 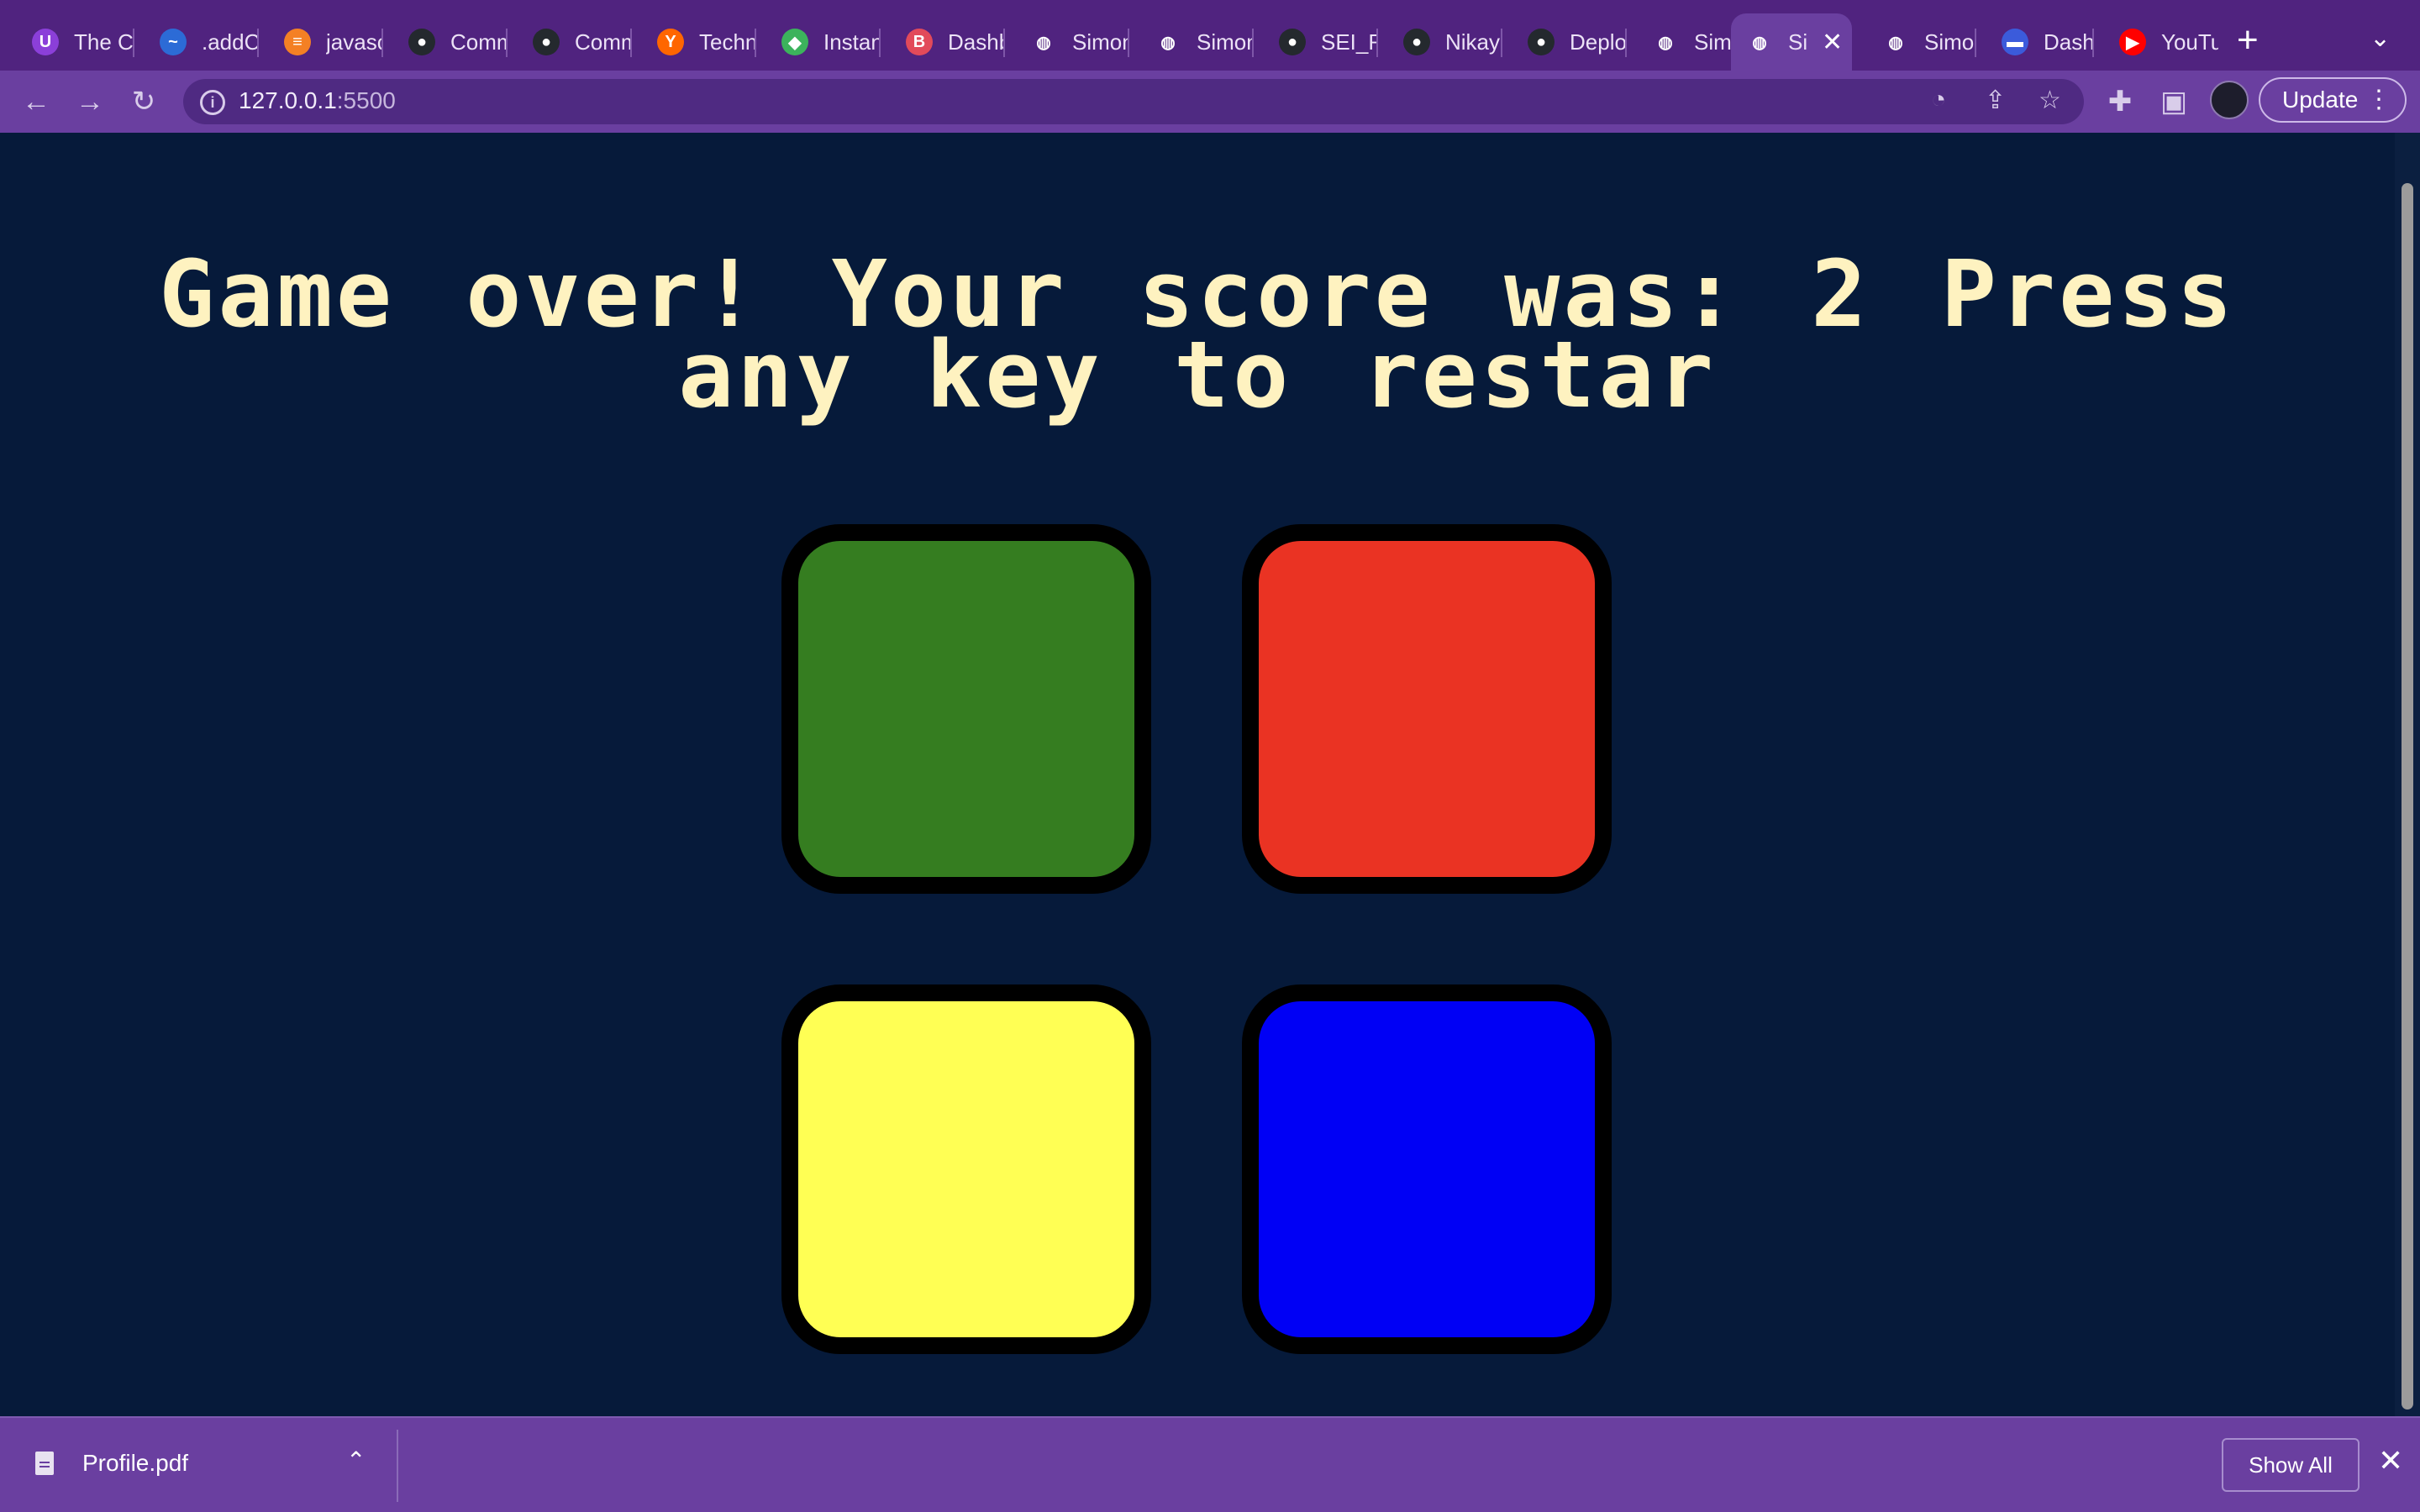 What do you see at coordinates (1938, 100) in the screenshot?
I see `performance-icon: ◔` at bounding box center [1938, 100].